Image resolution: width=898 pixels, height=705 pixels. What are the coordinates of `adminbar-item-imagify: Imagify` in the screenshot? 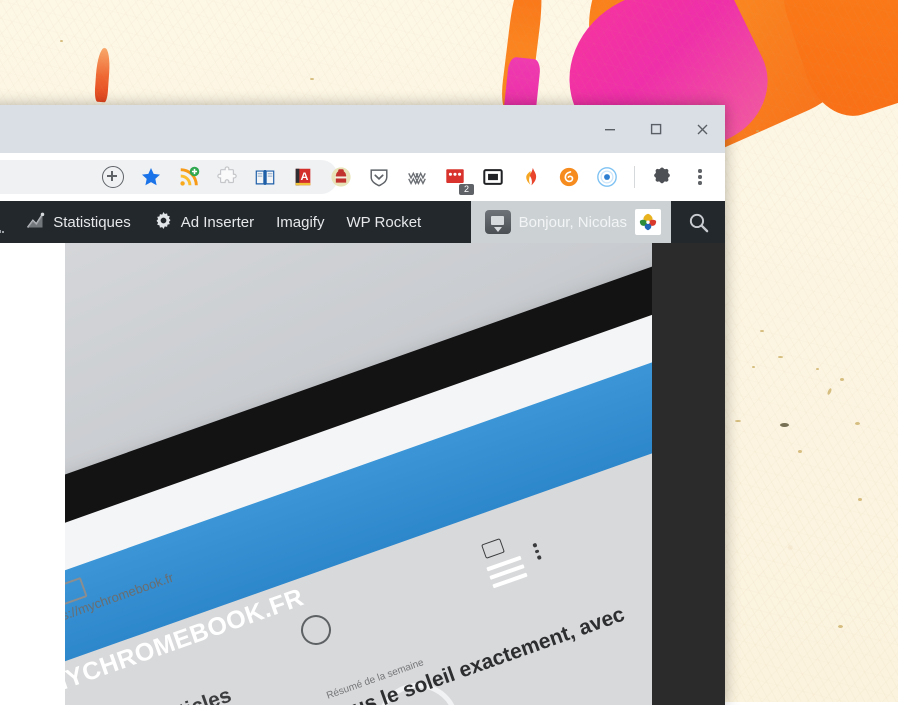 It's located at (300, 222).